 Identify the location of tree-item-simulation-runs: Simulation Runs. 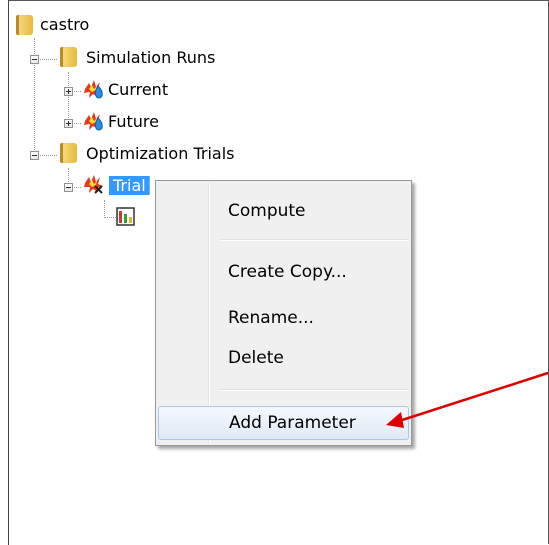
(150, 57).